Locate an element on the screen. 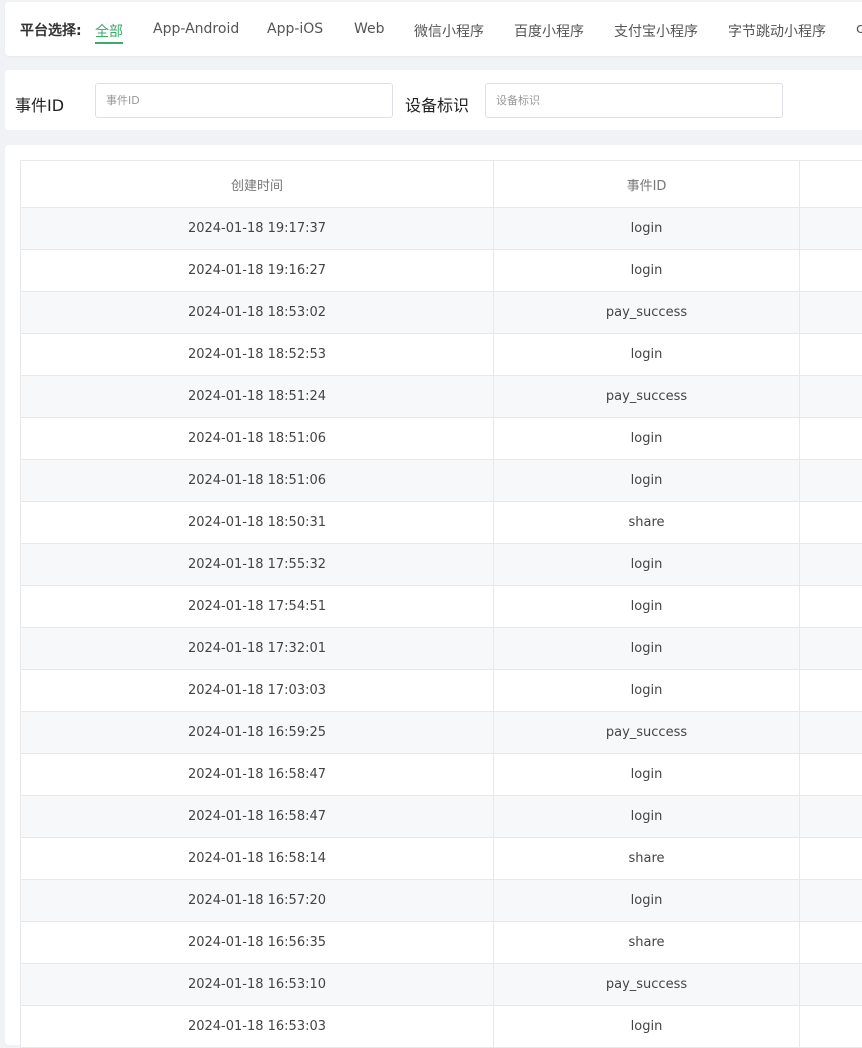  table-row: 2024-01-18 19:16:27login is located at coordinates (441, 271).